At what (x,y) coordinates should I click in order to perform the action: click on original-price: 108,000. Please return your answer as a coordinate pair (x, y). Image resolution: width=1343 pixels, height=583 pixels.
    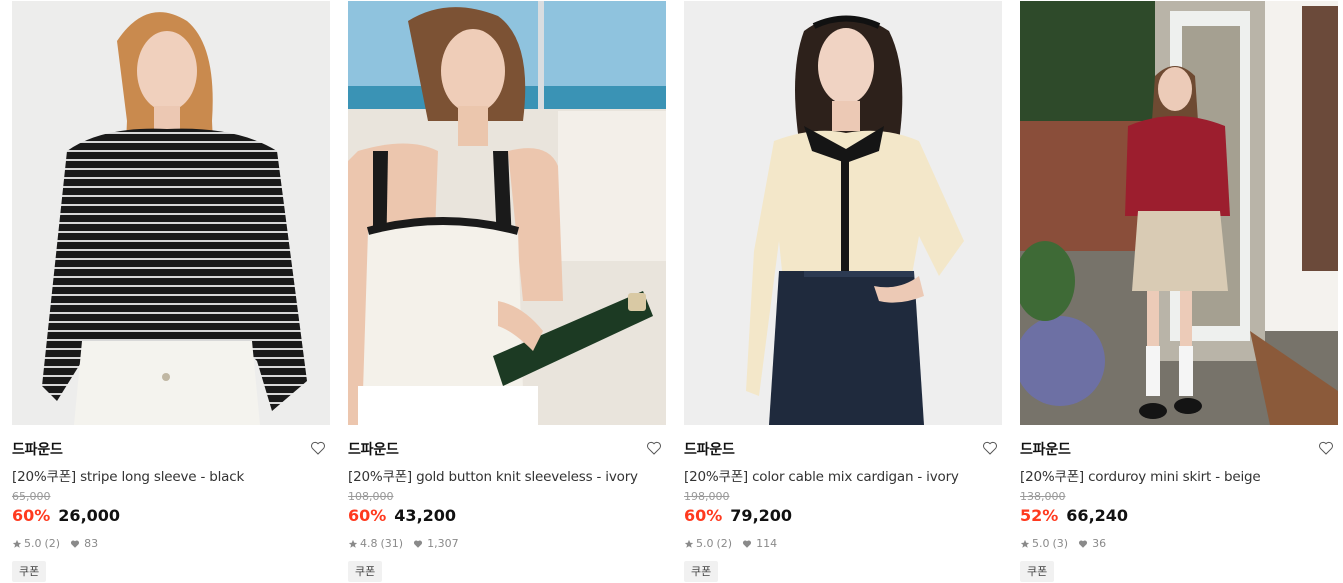
    Looking at the image, I should click on (371, 496).